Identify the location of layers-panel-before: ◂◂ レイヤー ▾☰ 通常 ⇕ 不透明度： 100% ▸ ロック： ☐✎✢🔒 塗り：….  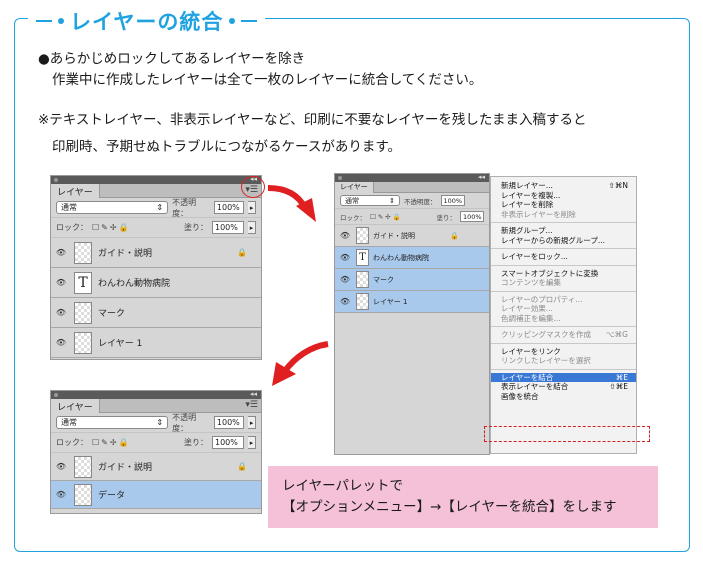
(156, 267).